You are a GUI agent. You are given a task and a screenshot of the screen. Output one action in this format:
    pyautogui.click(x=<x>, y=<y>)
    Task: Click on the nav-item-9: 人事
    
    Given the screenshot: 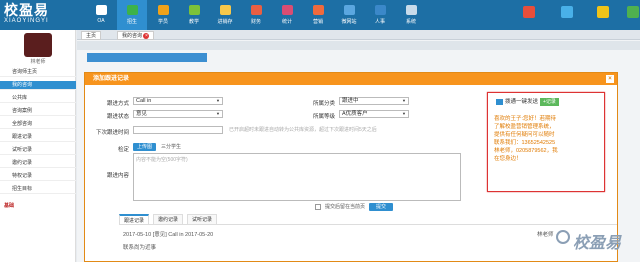 What is the action you would take?
    pyautogui.click(x=380, y=15)
    